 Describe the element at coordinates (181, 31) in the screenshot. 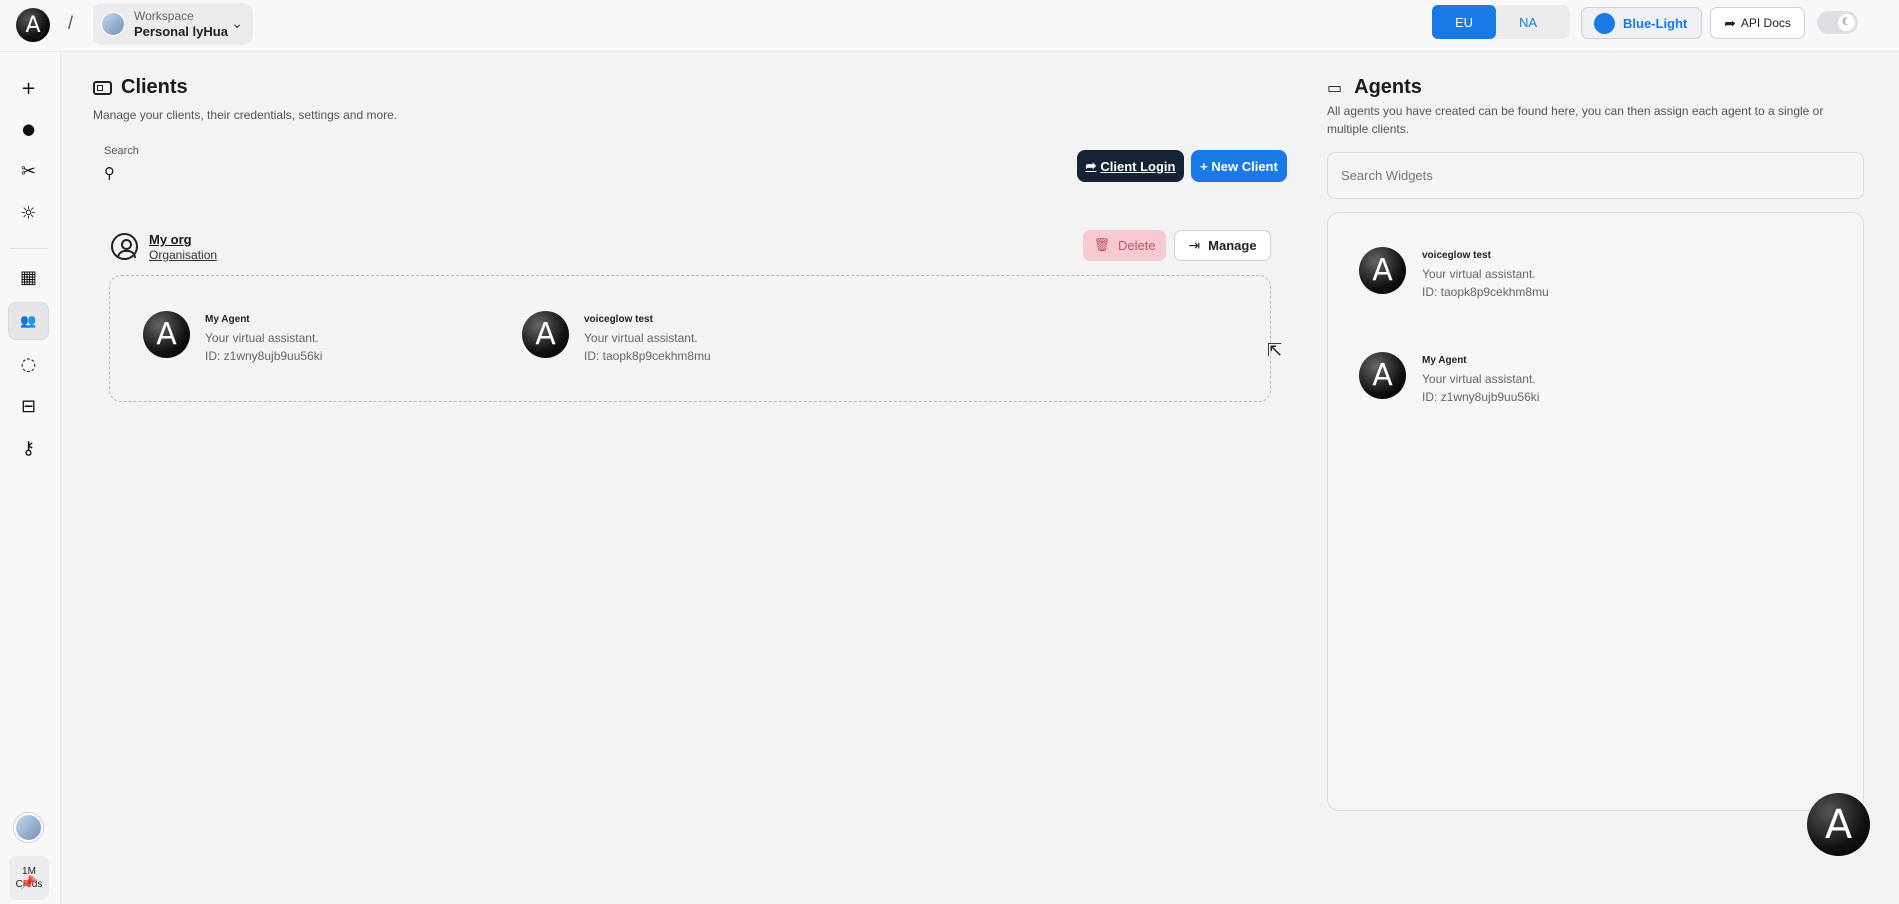

I see `workspace-name: Personal lyHua` at that location.